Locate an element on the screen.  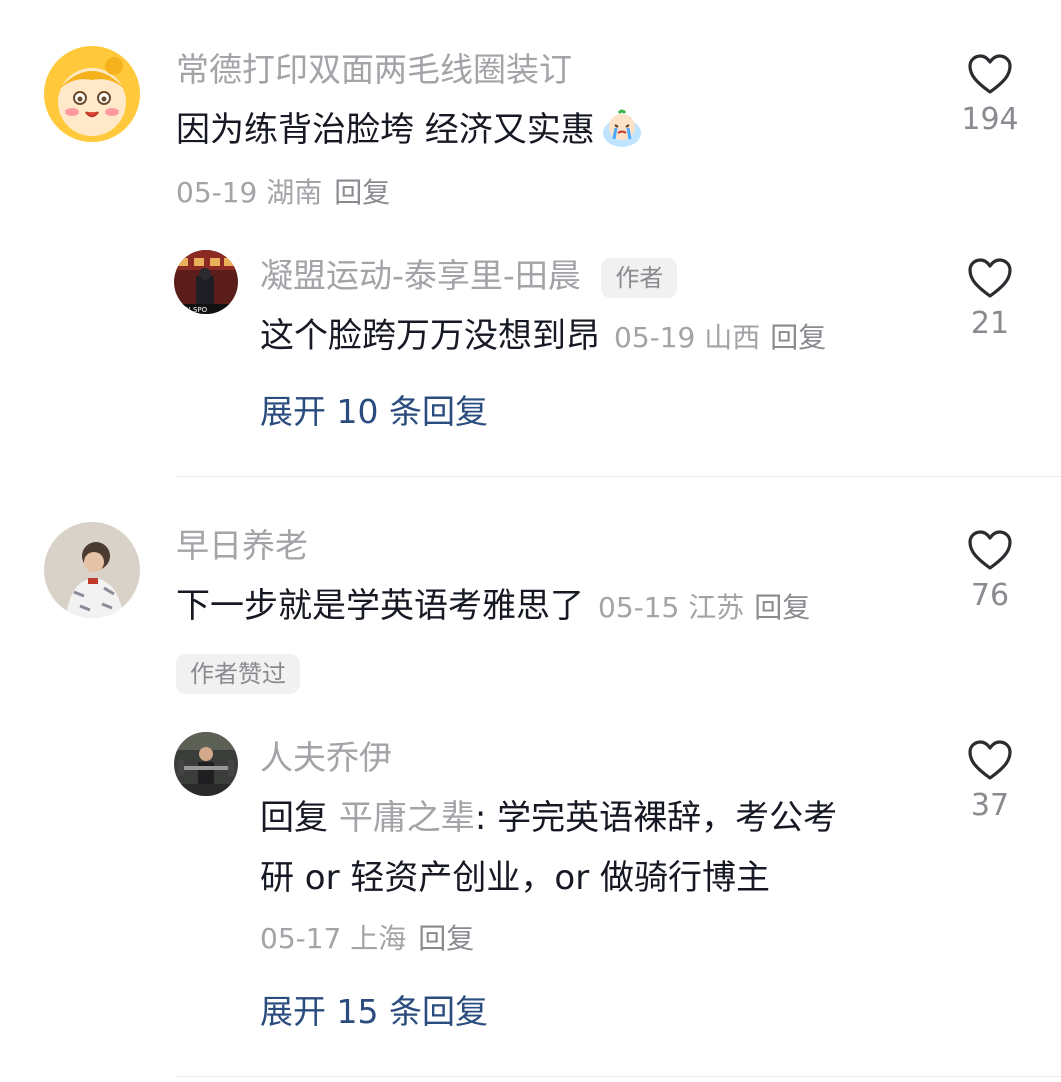
author-liked-badge-text: 作者赞过 is located at coordinates (238, 674).